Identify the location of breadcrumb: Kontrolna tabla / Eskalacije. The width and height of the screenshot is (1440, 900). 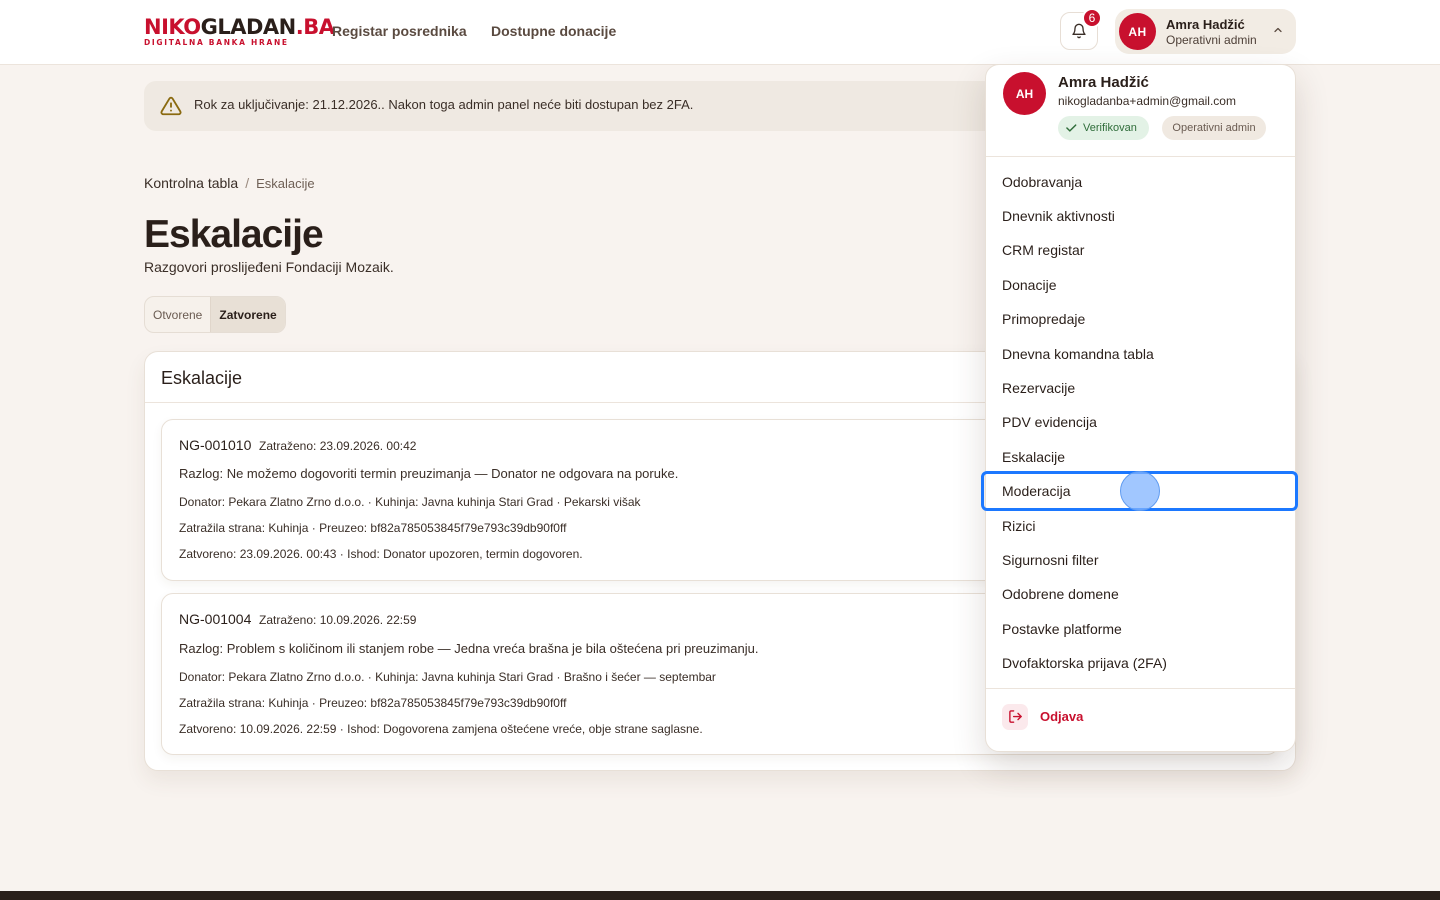
(229, 183).